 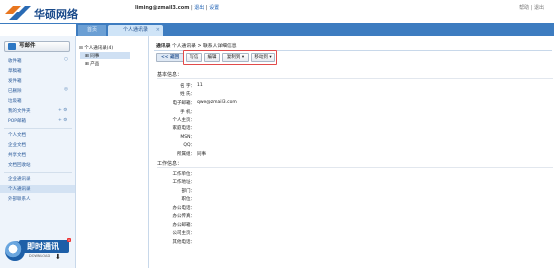 What do you see at coordinates (201, 154) in the screenshot?
I see `group-value: 同事` at bounding box center [201, 154].